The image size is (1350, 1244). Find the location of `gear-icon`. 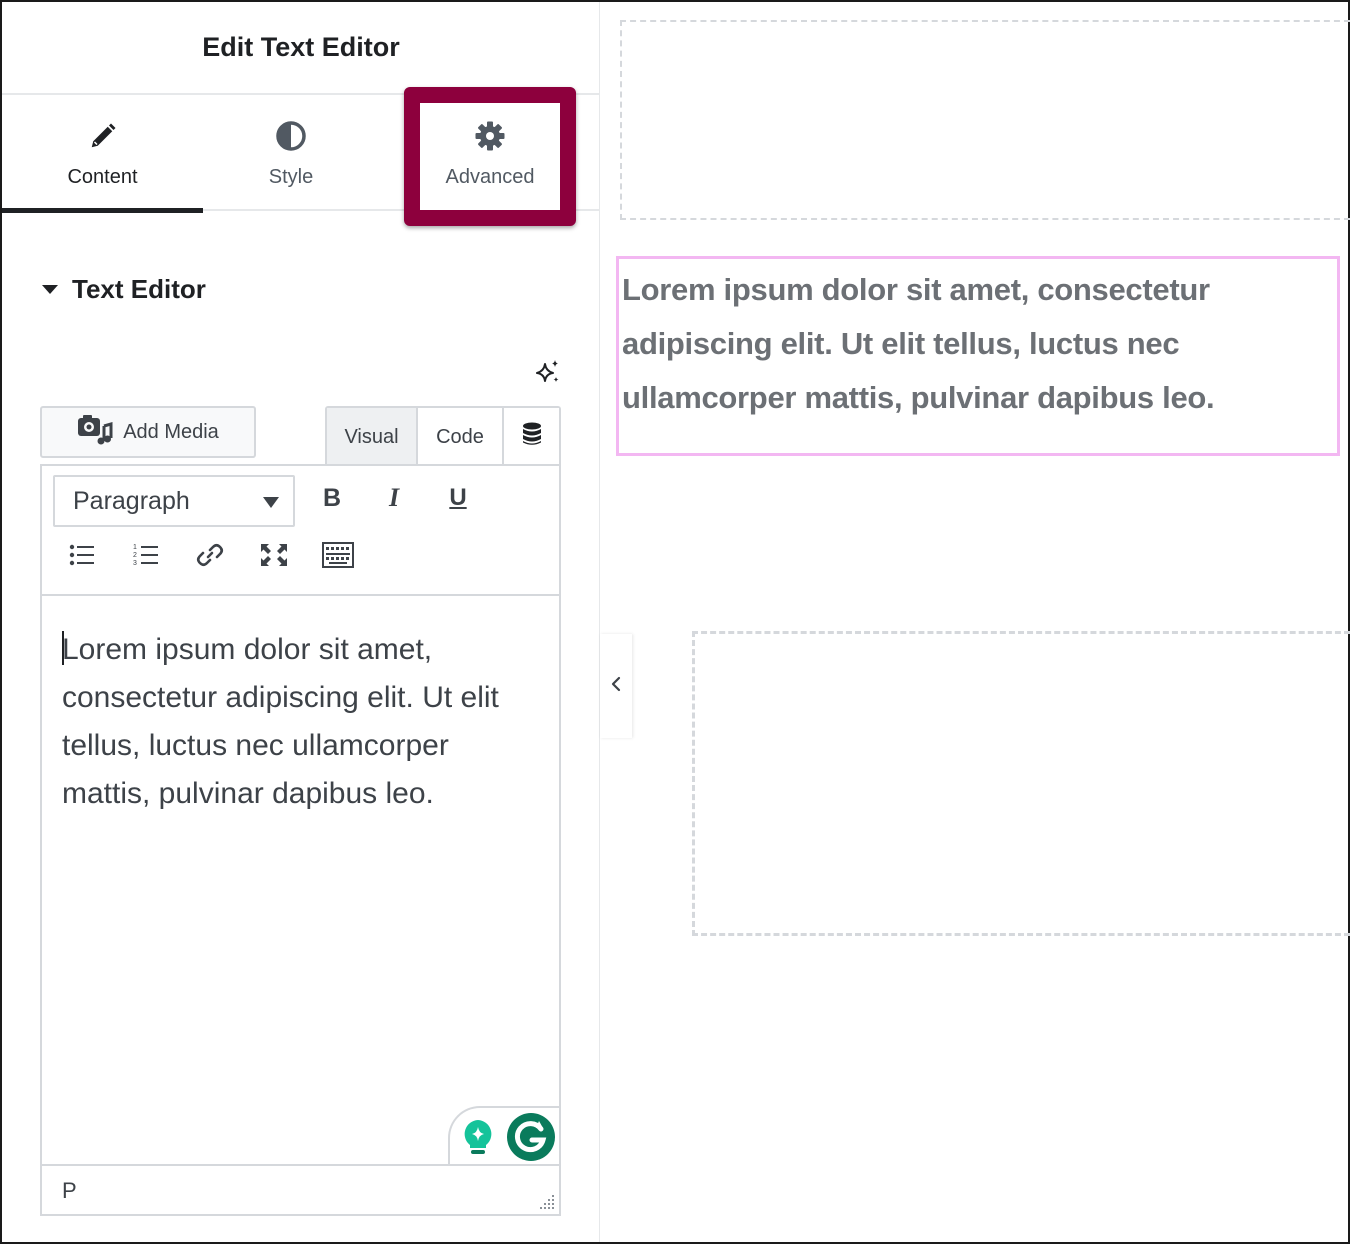

gear-icon is located at coordinates (490, 136).